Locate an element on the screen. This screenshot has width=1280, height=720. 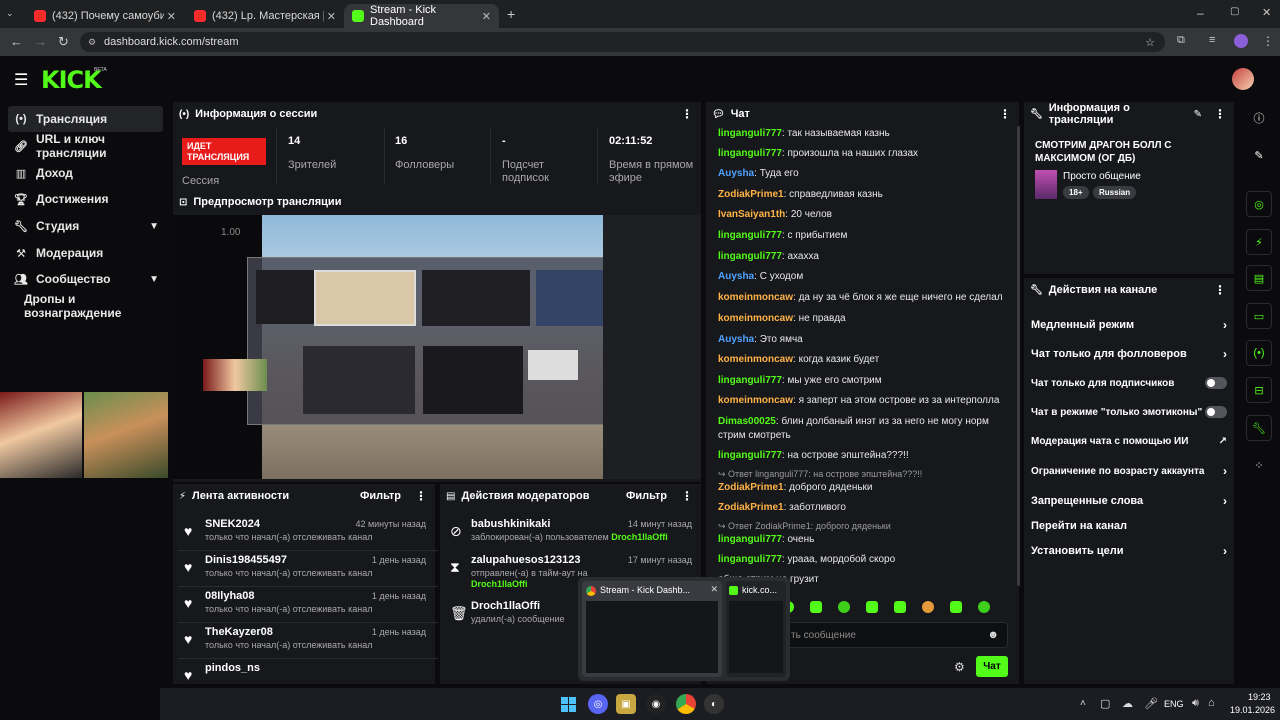
tray-chevron-icon: ˄ is located at coordinates (1083, 703).